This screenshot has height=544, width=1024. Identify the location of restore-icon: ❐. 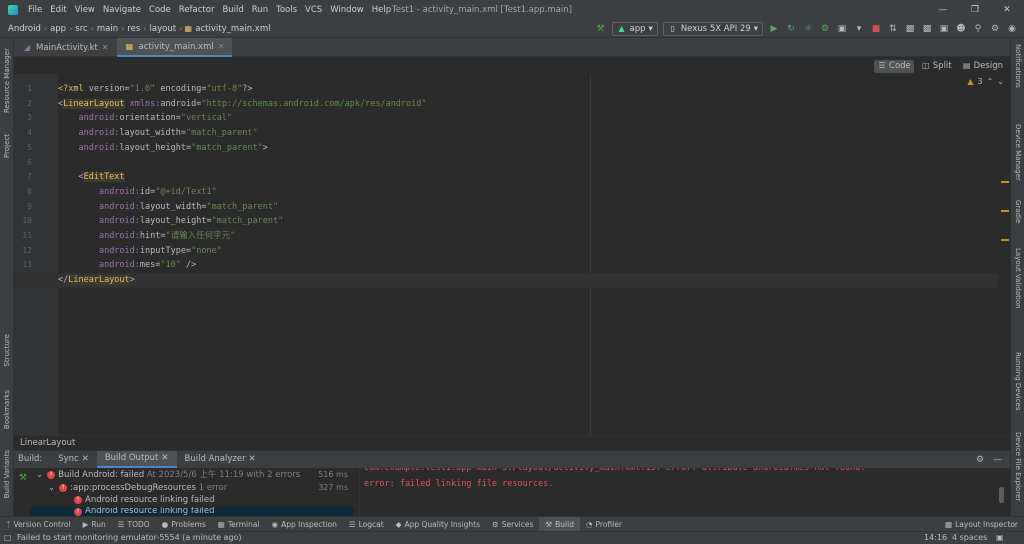
(975, 10).